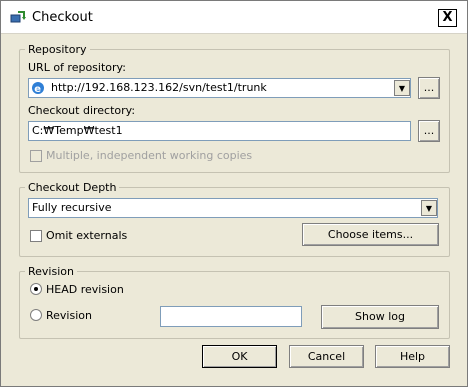 This screenshot has height=387, width=468. I want to click on omit-externals-checkbox, so click(36, 236).